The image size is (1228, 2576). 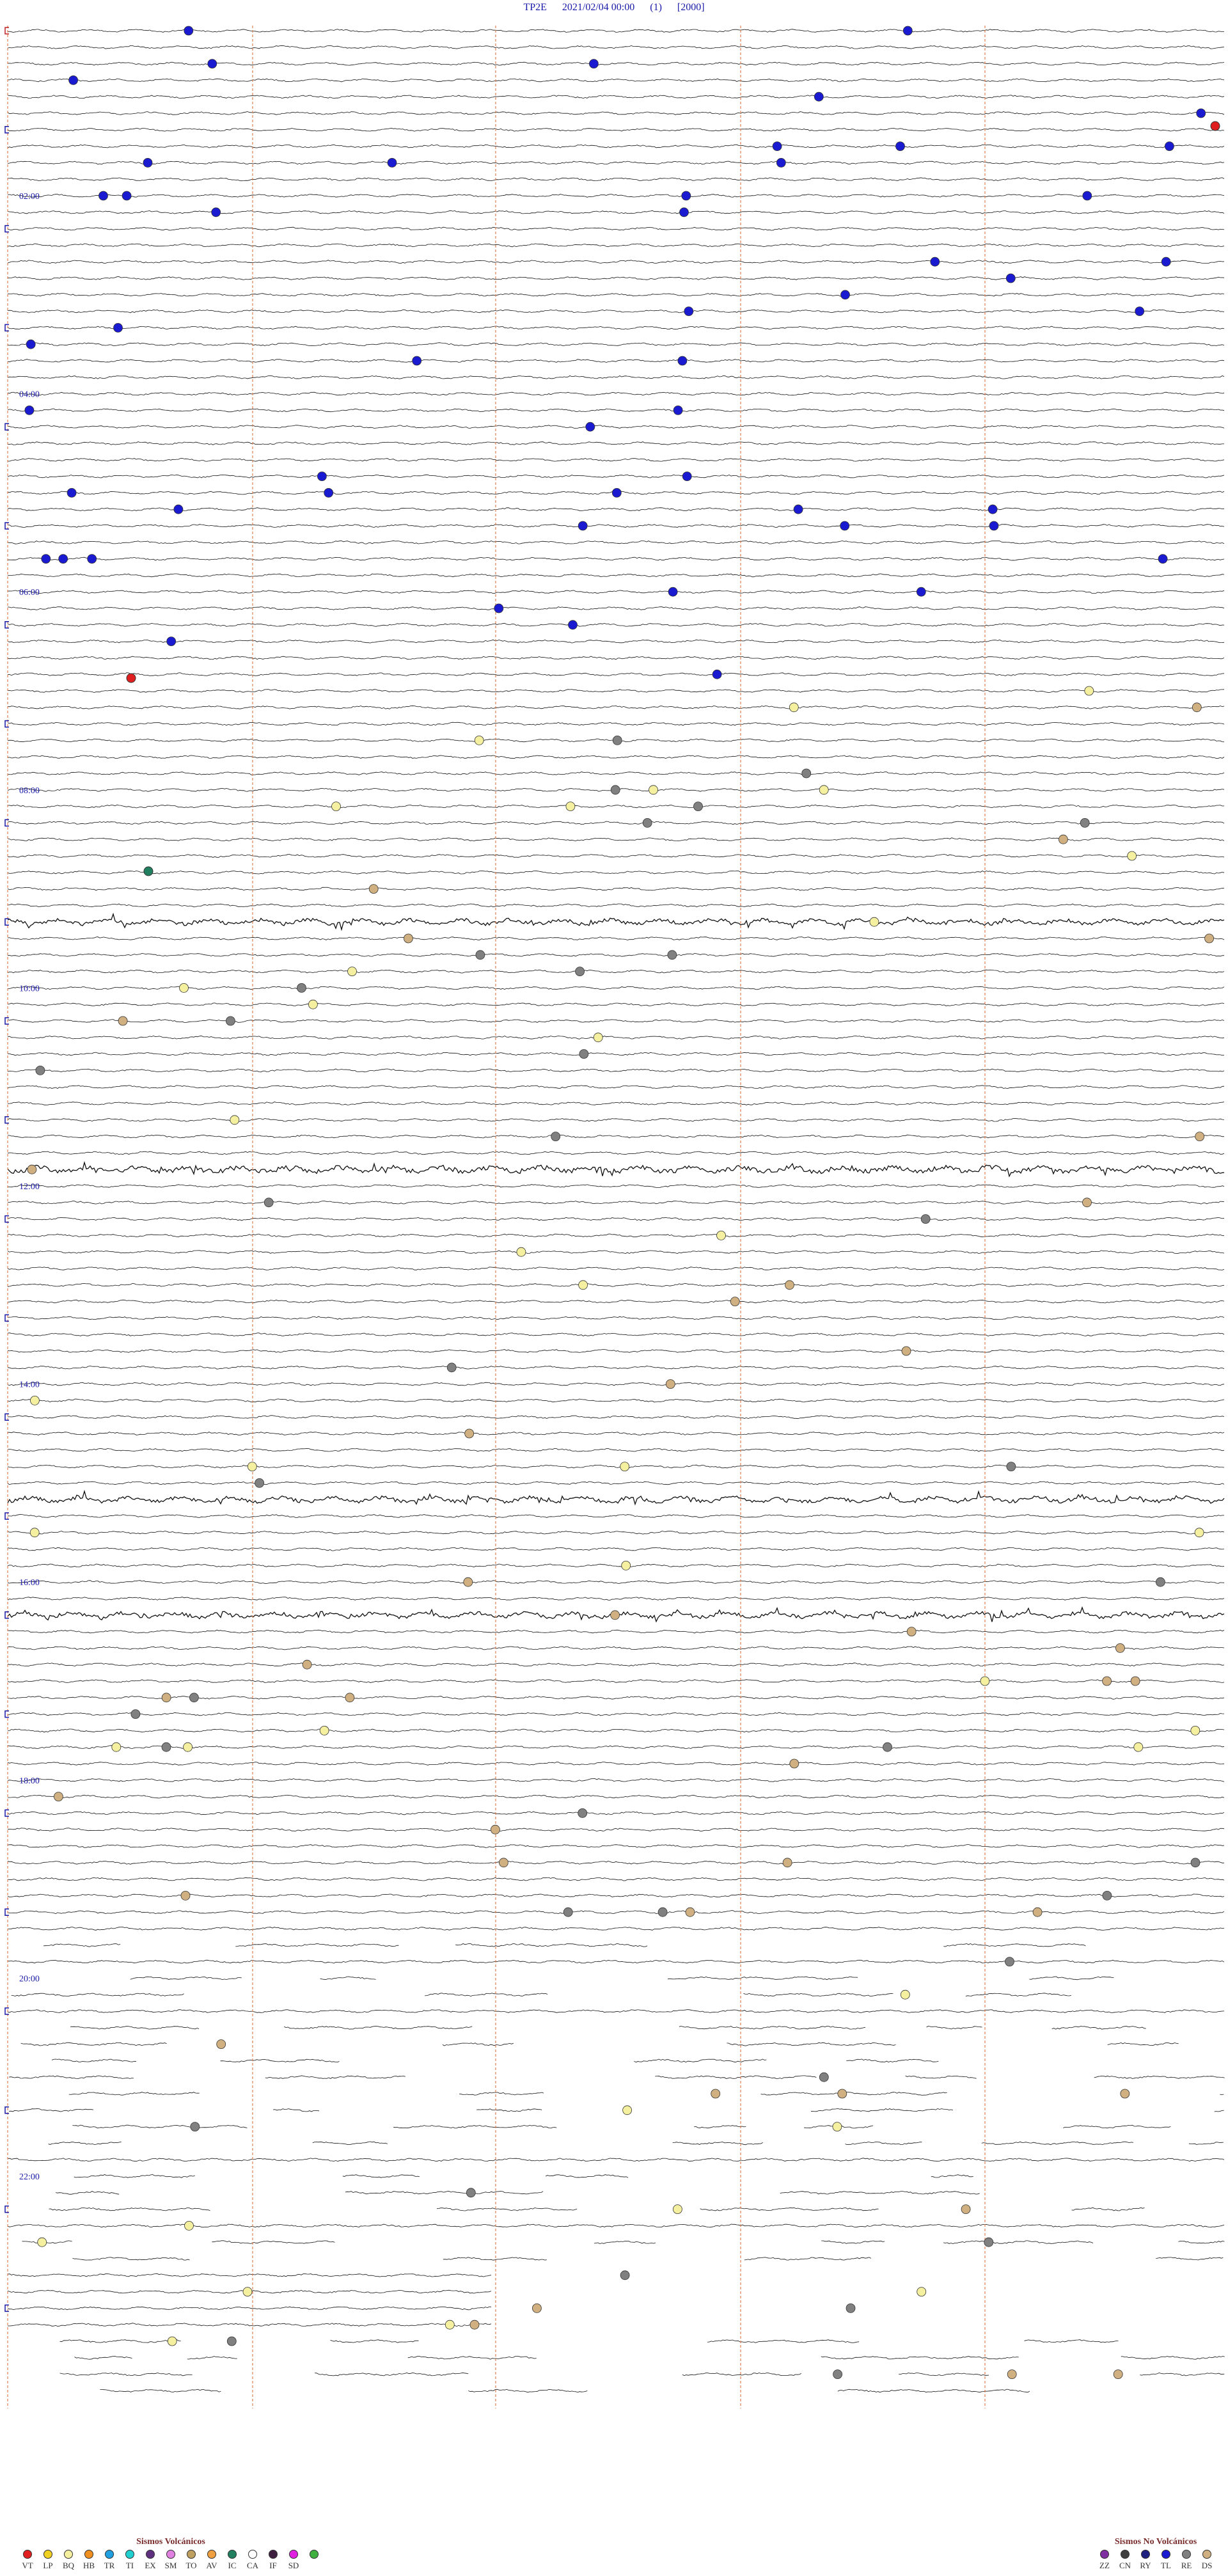 I want to click on legend-code: TL, so click(x=1166, y=2565).